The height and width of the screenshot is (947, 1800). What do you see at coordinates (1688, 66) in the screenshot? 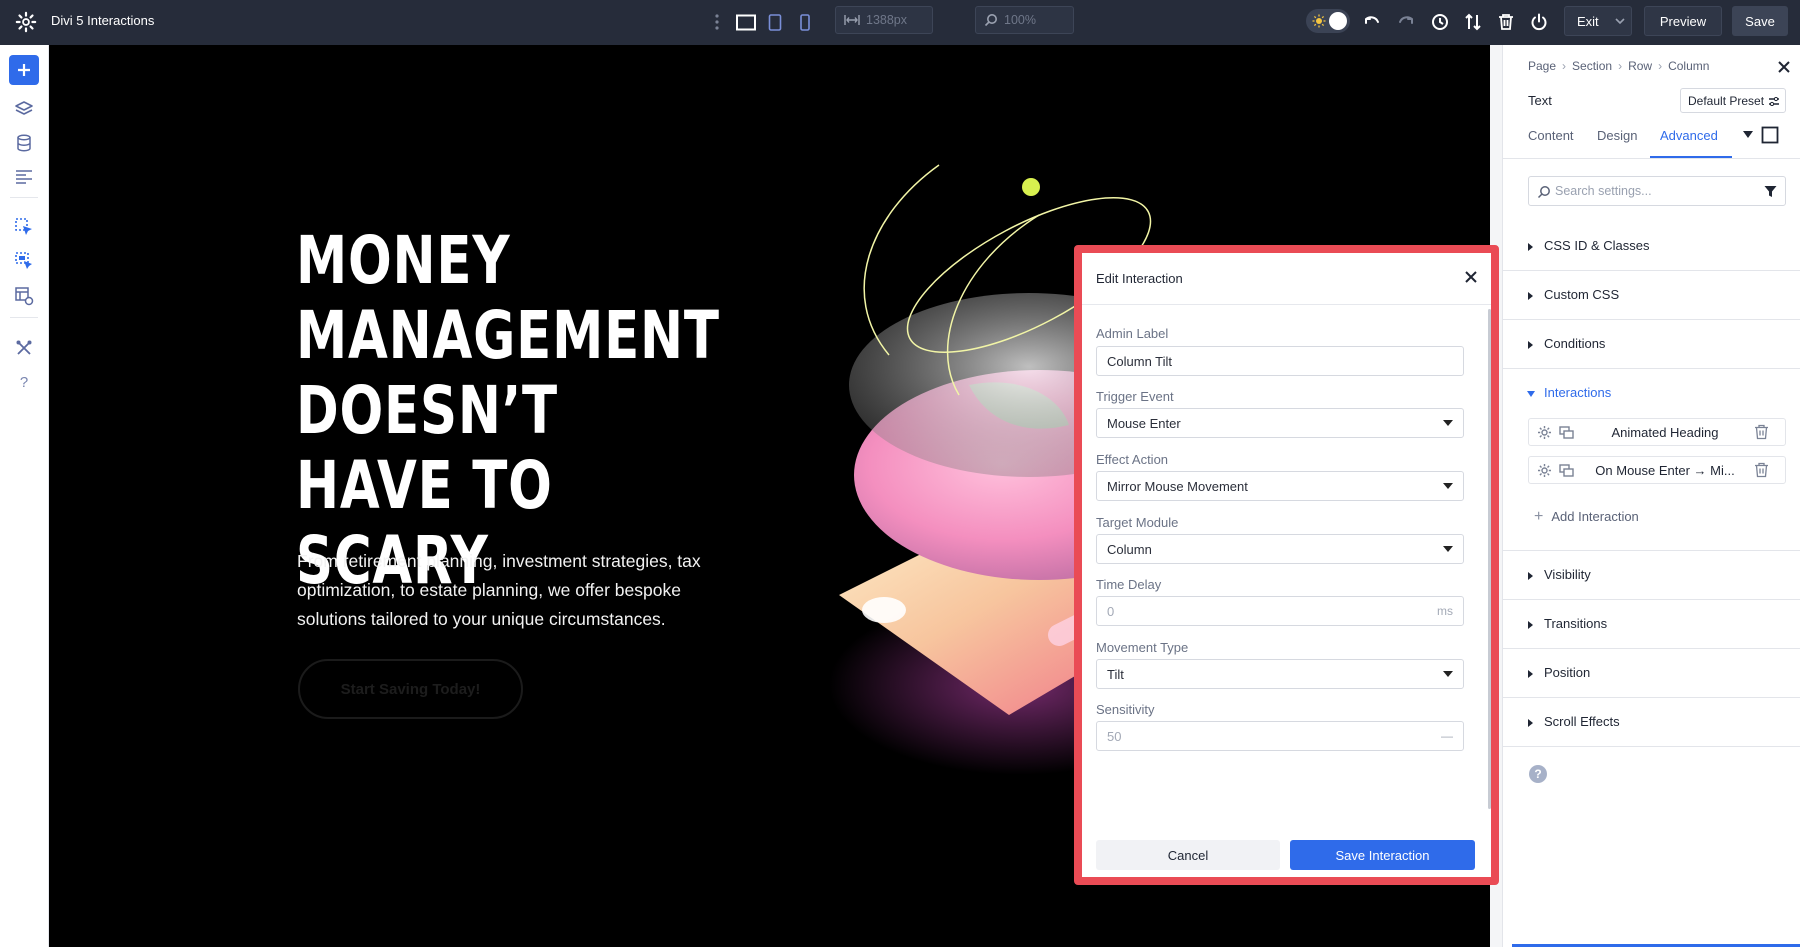
I see `breadcrumb-column: Column` at bounding box center [1688, 66].